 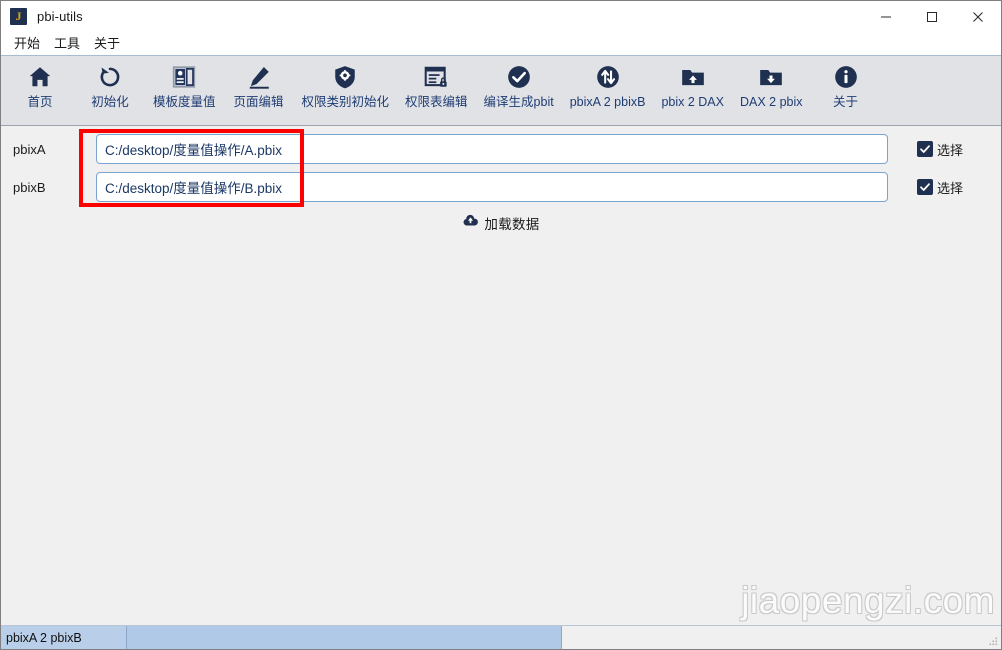 I want to click on home-icon, so click(x=40, y=77).